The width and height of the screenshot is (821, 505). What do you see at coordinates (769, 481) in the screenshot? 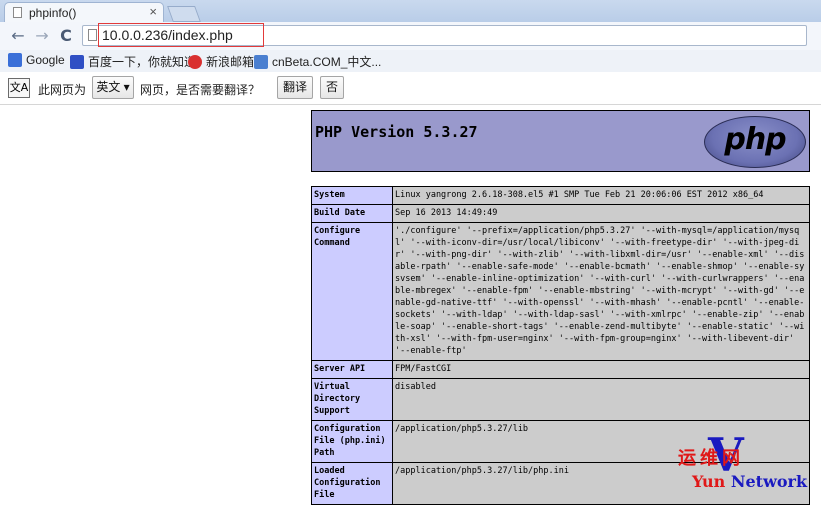
I see `watermark-network: Network` at bounding box center [769, 481].